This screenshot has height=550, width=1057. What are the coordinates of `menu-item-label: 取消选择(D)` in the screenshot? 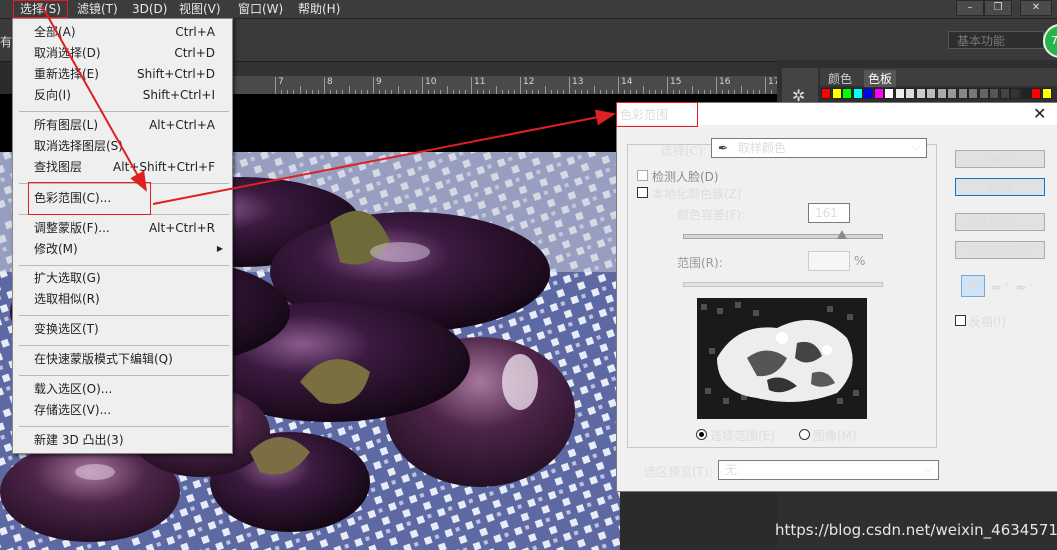 It's located at (67, 53).